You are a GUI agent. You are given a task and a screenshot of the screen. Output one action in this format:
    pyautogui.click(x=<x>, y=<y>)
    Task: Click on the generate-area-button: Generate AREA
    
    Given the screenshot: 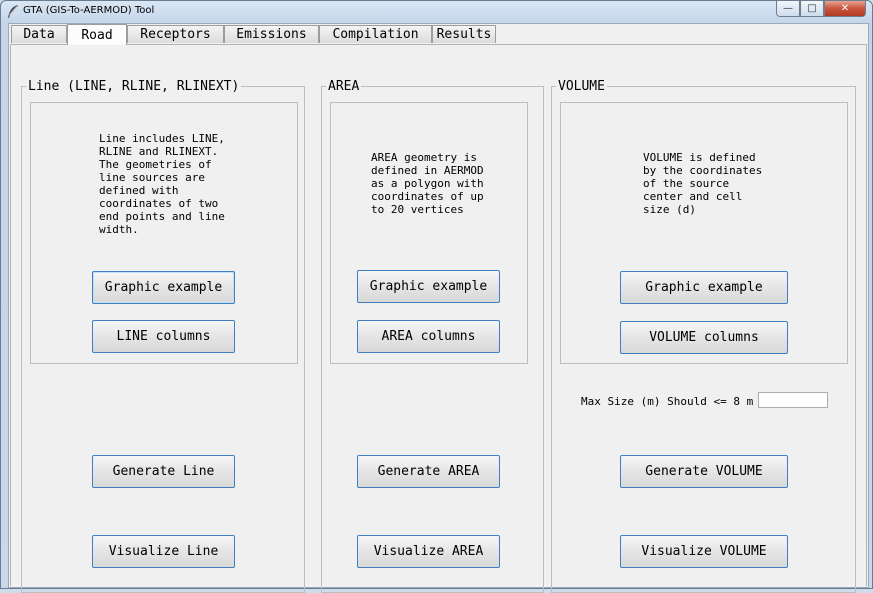 What is the action you would take?
    pyautogui.click(x=428, y=471)
    